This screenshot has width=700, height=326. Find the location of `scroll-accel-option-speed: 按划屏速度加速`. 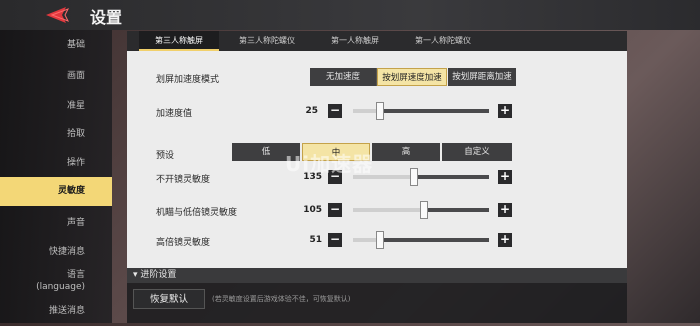

scroll-accel-option-speed: 按划屏速度加速 is located at coordinates (412, 77).